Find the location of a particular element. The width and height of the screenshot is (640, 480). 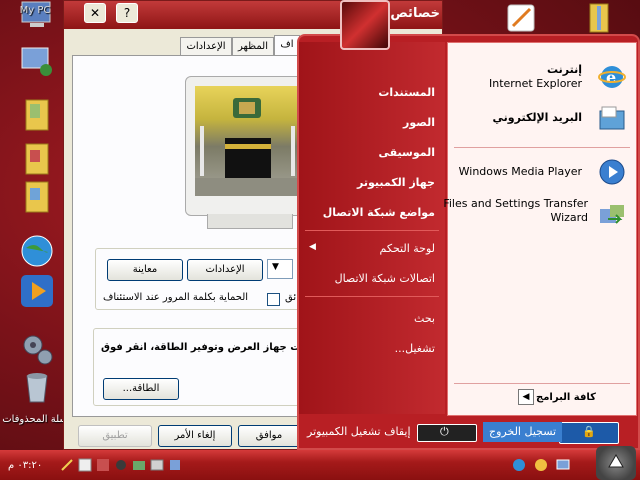

screensaver-settings-button: الإعدادات is located at coordinates (225, 270).